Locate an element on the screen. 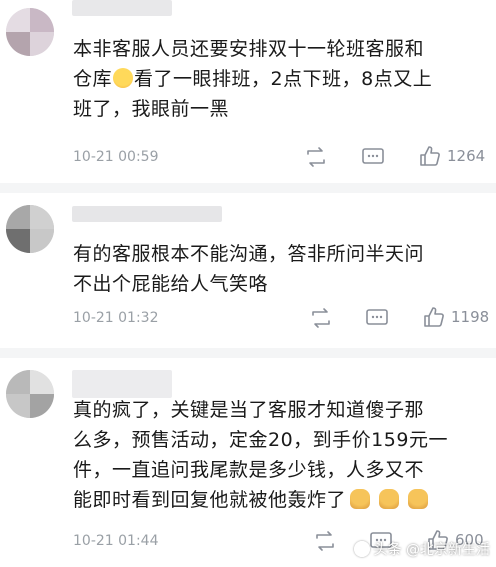 This screenshot has height=567, width=496. comment-line: 么多，预售活动，定金20，到手价159元一 is located at coordinates (260, 440).